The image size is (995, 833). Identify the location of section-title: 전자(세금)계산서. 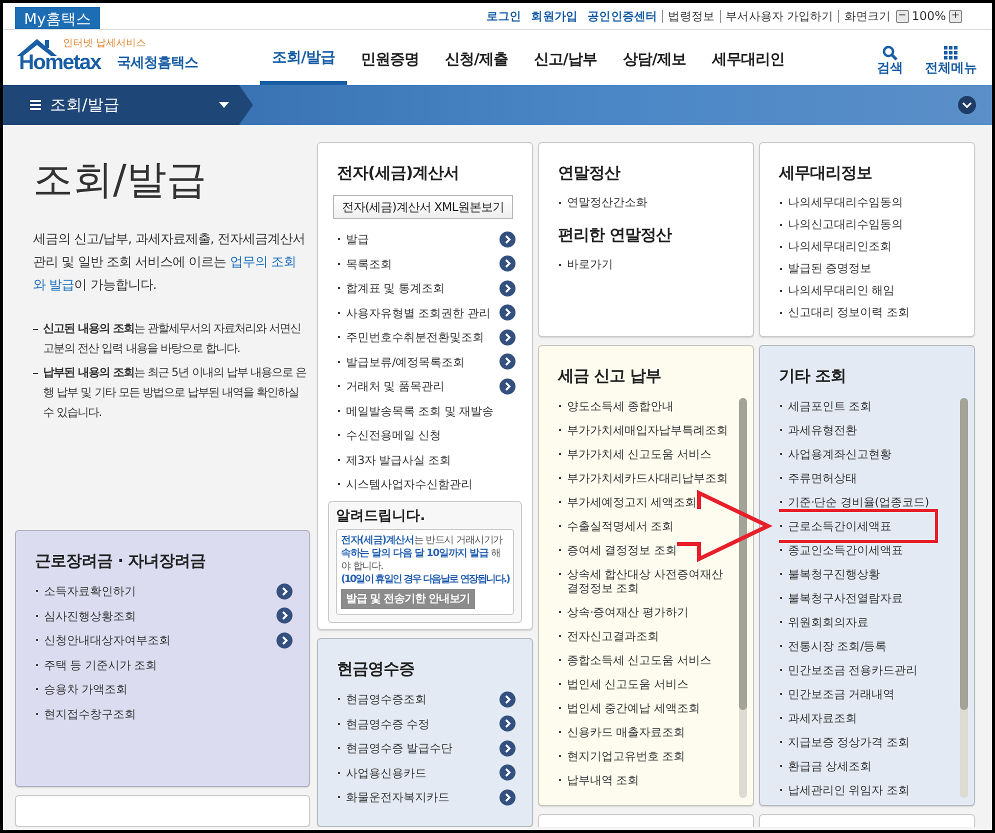
(398, 173).